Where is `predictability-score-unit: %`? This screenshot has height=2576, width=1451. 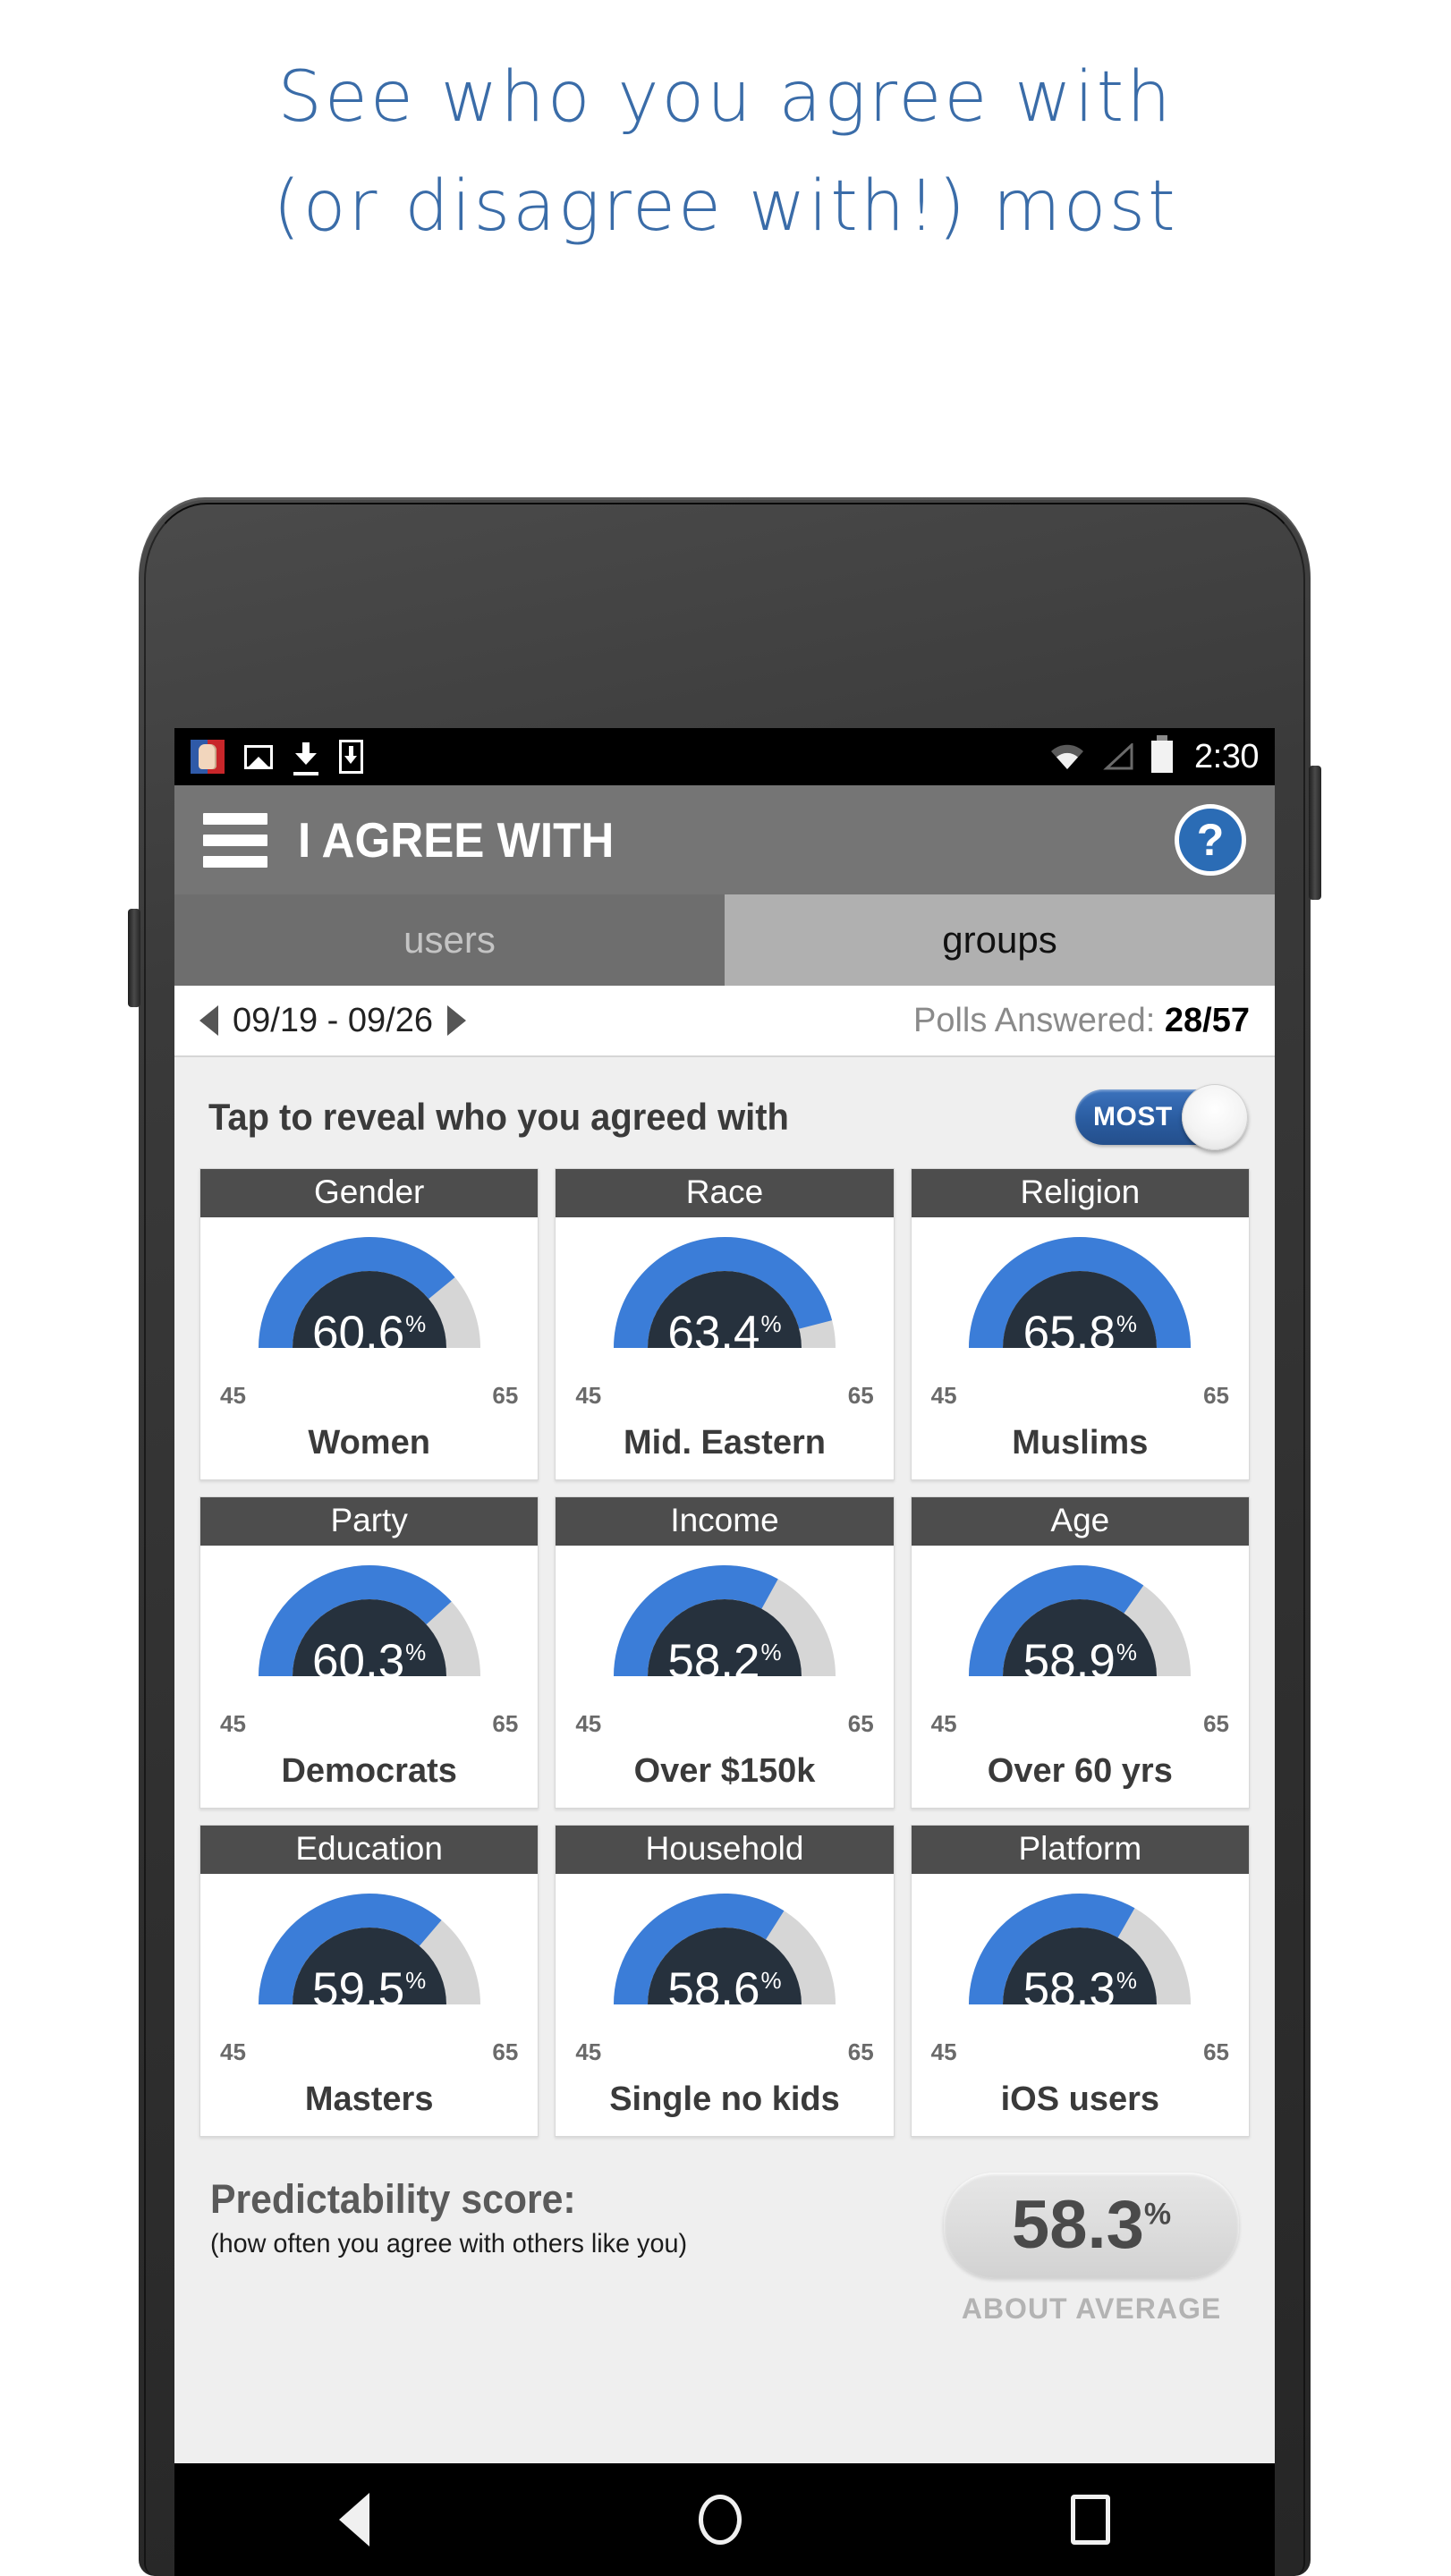
predictability-score-unit: % is located at coordinates (1157, 2214).